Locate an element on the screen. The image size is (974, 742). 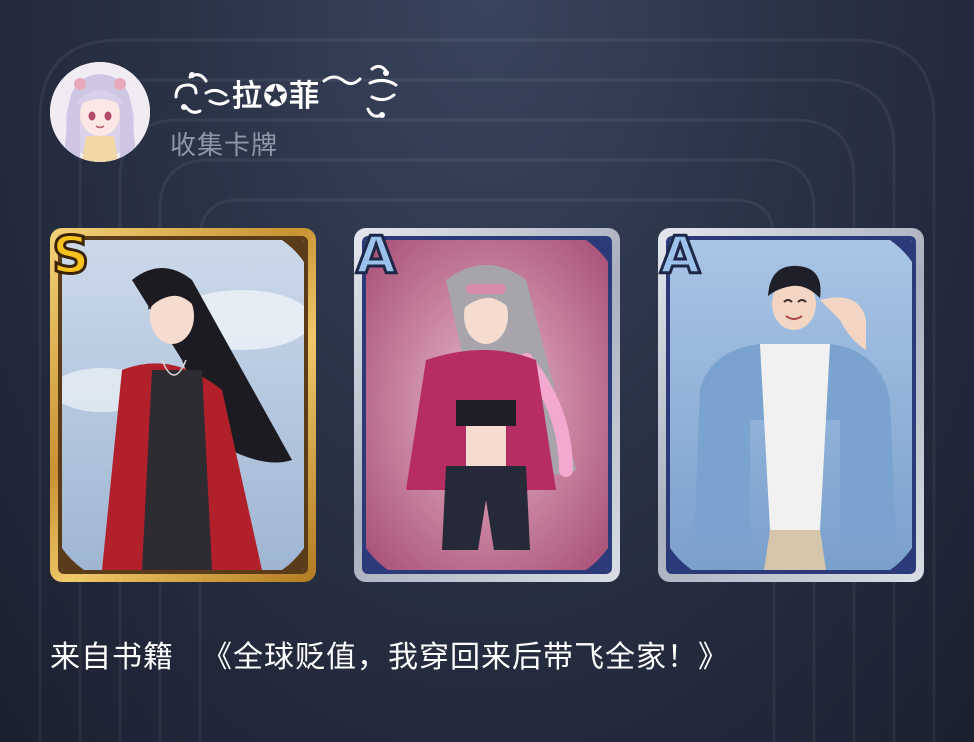
flourish-left-icon is located at coordinates (200, 93).